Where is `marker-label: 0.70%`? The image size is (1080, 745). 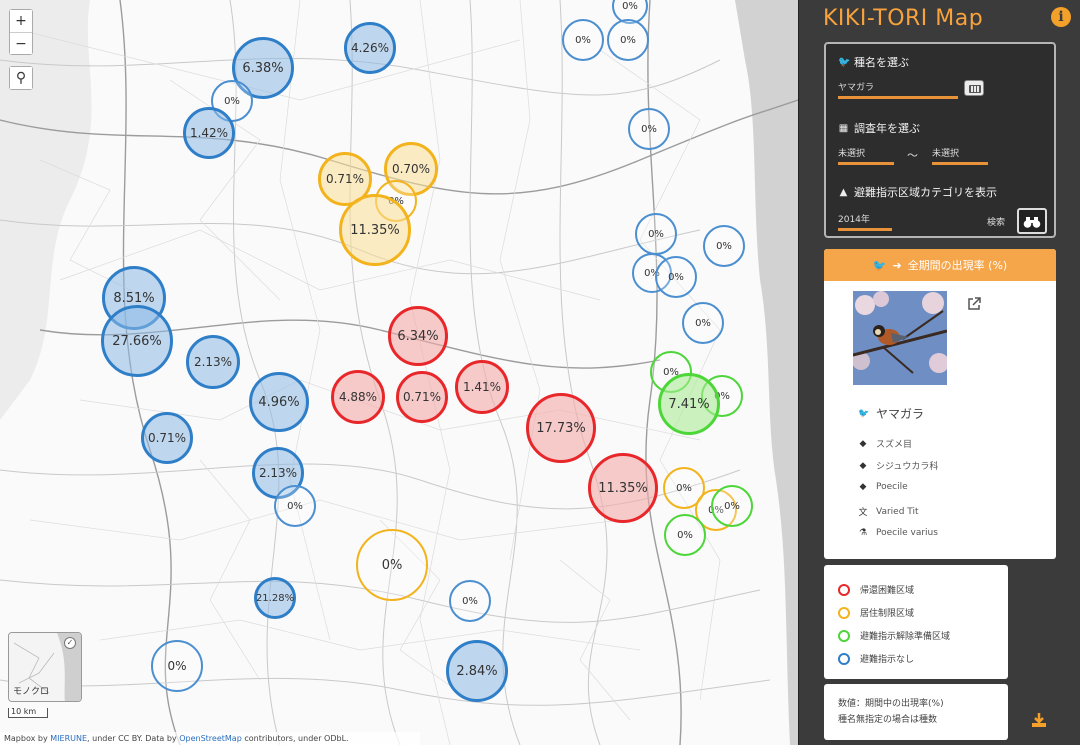 marker-label: 0.70% is located at coordinates (411, 169).